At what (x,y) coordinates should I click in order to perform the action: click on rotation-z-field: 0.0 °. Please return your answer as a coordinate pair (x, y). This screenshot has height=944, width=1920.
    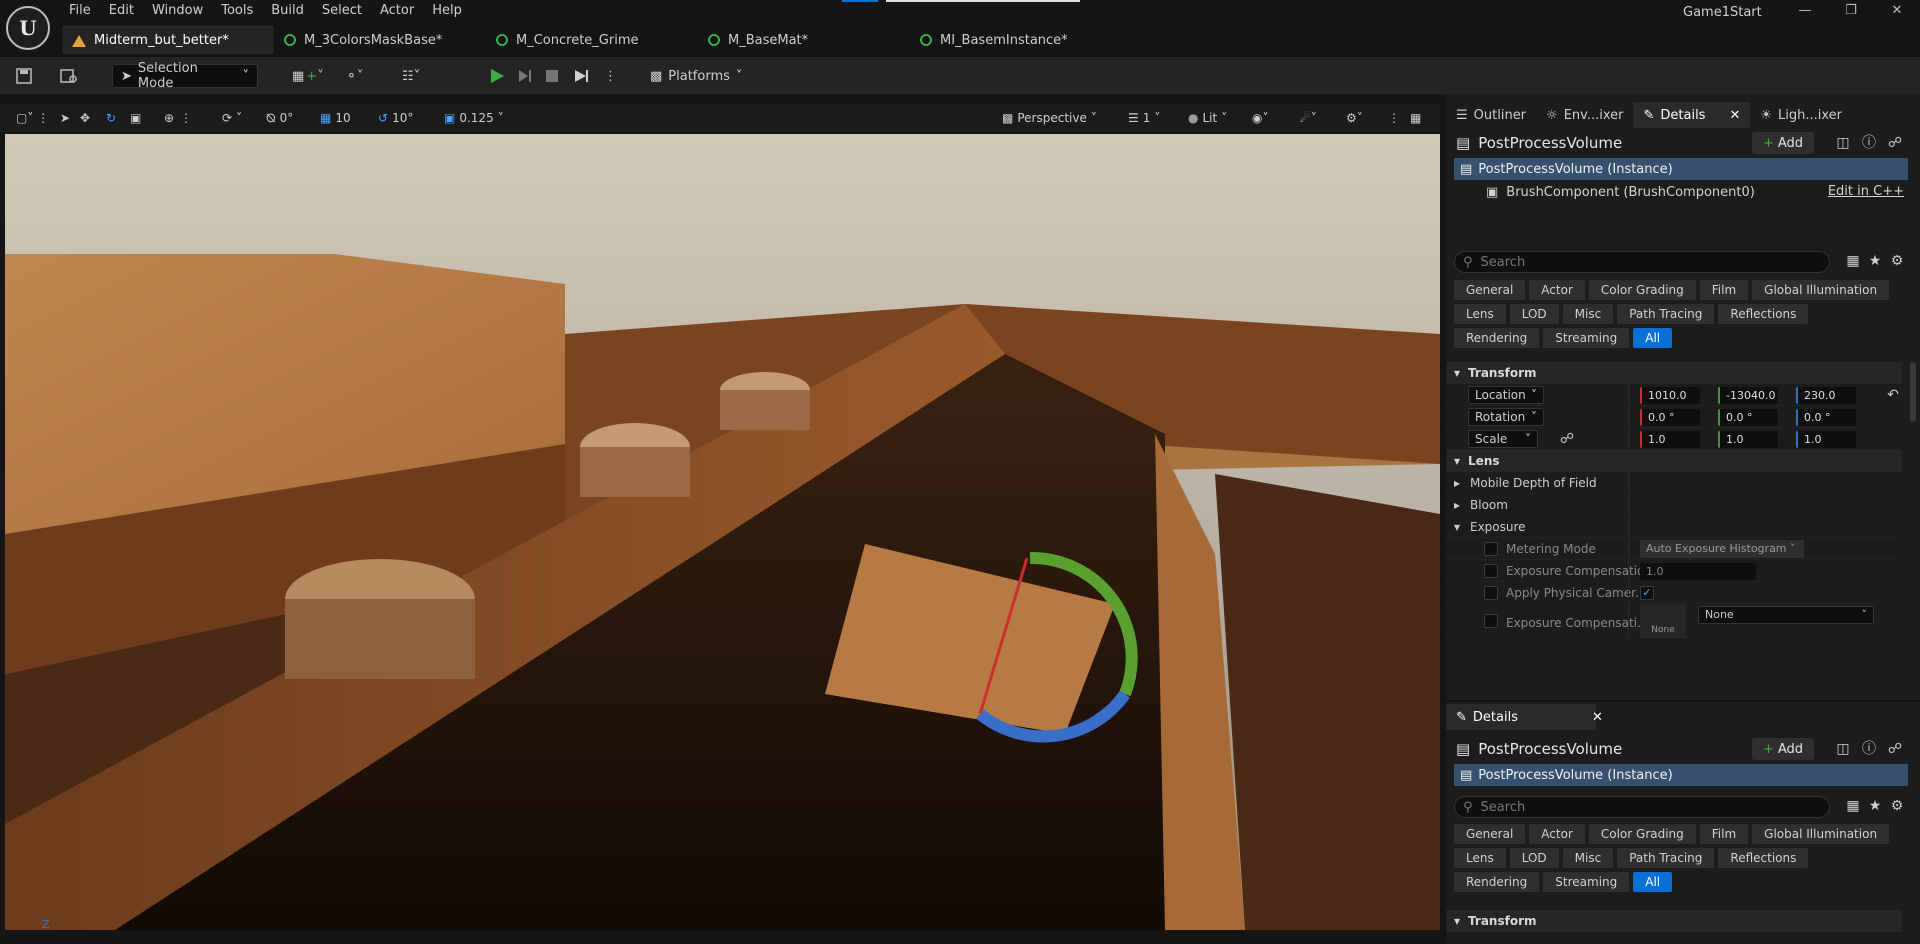
    Looking at the image, I should click on (1826, 417).